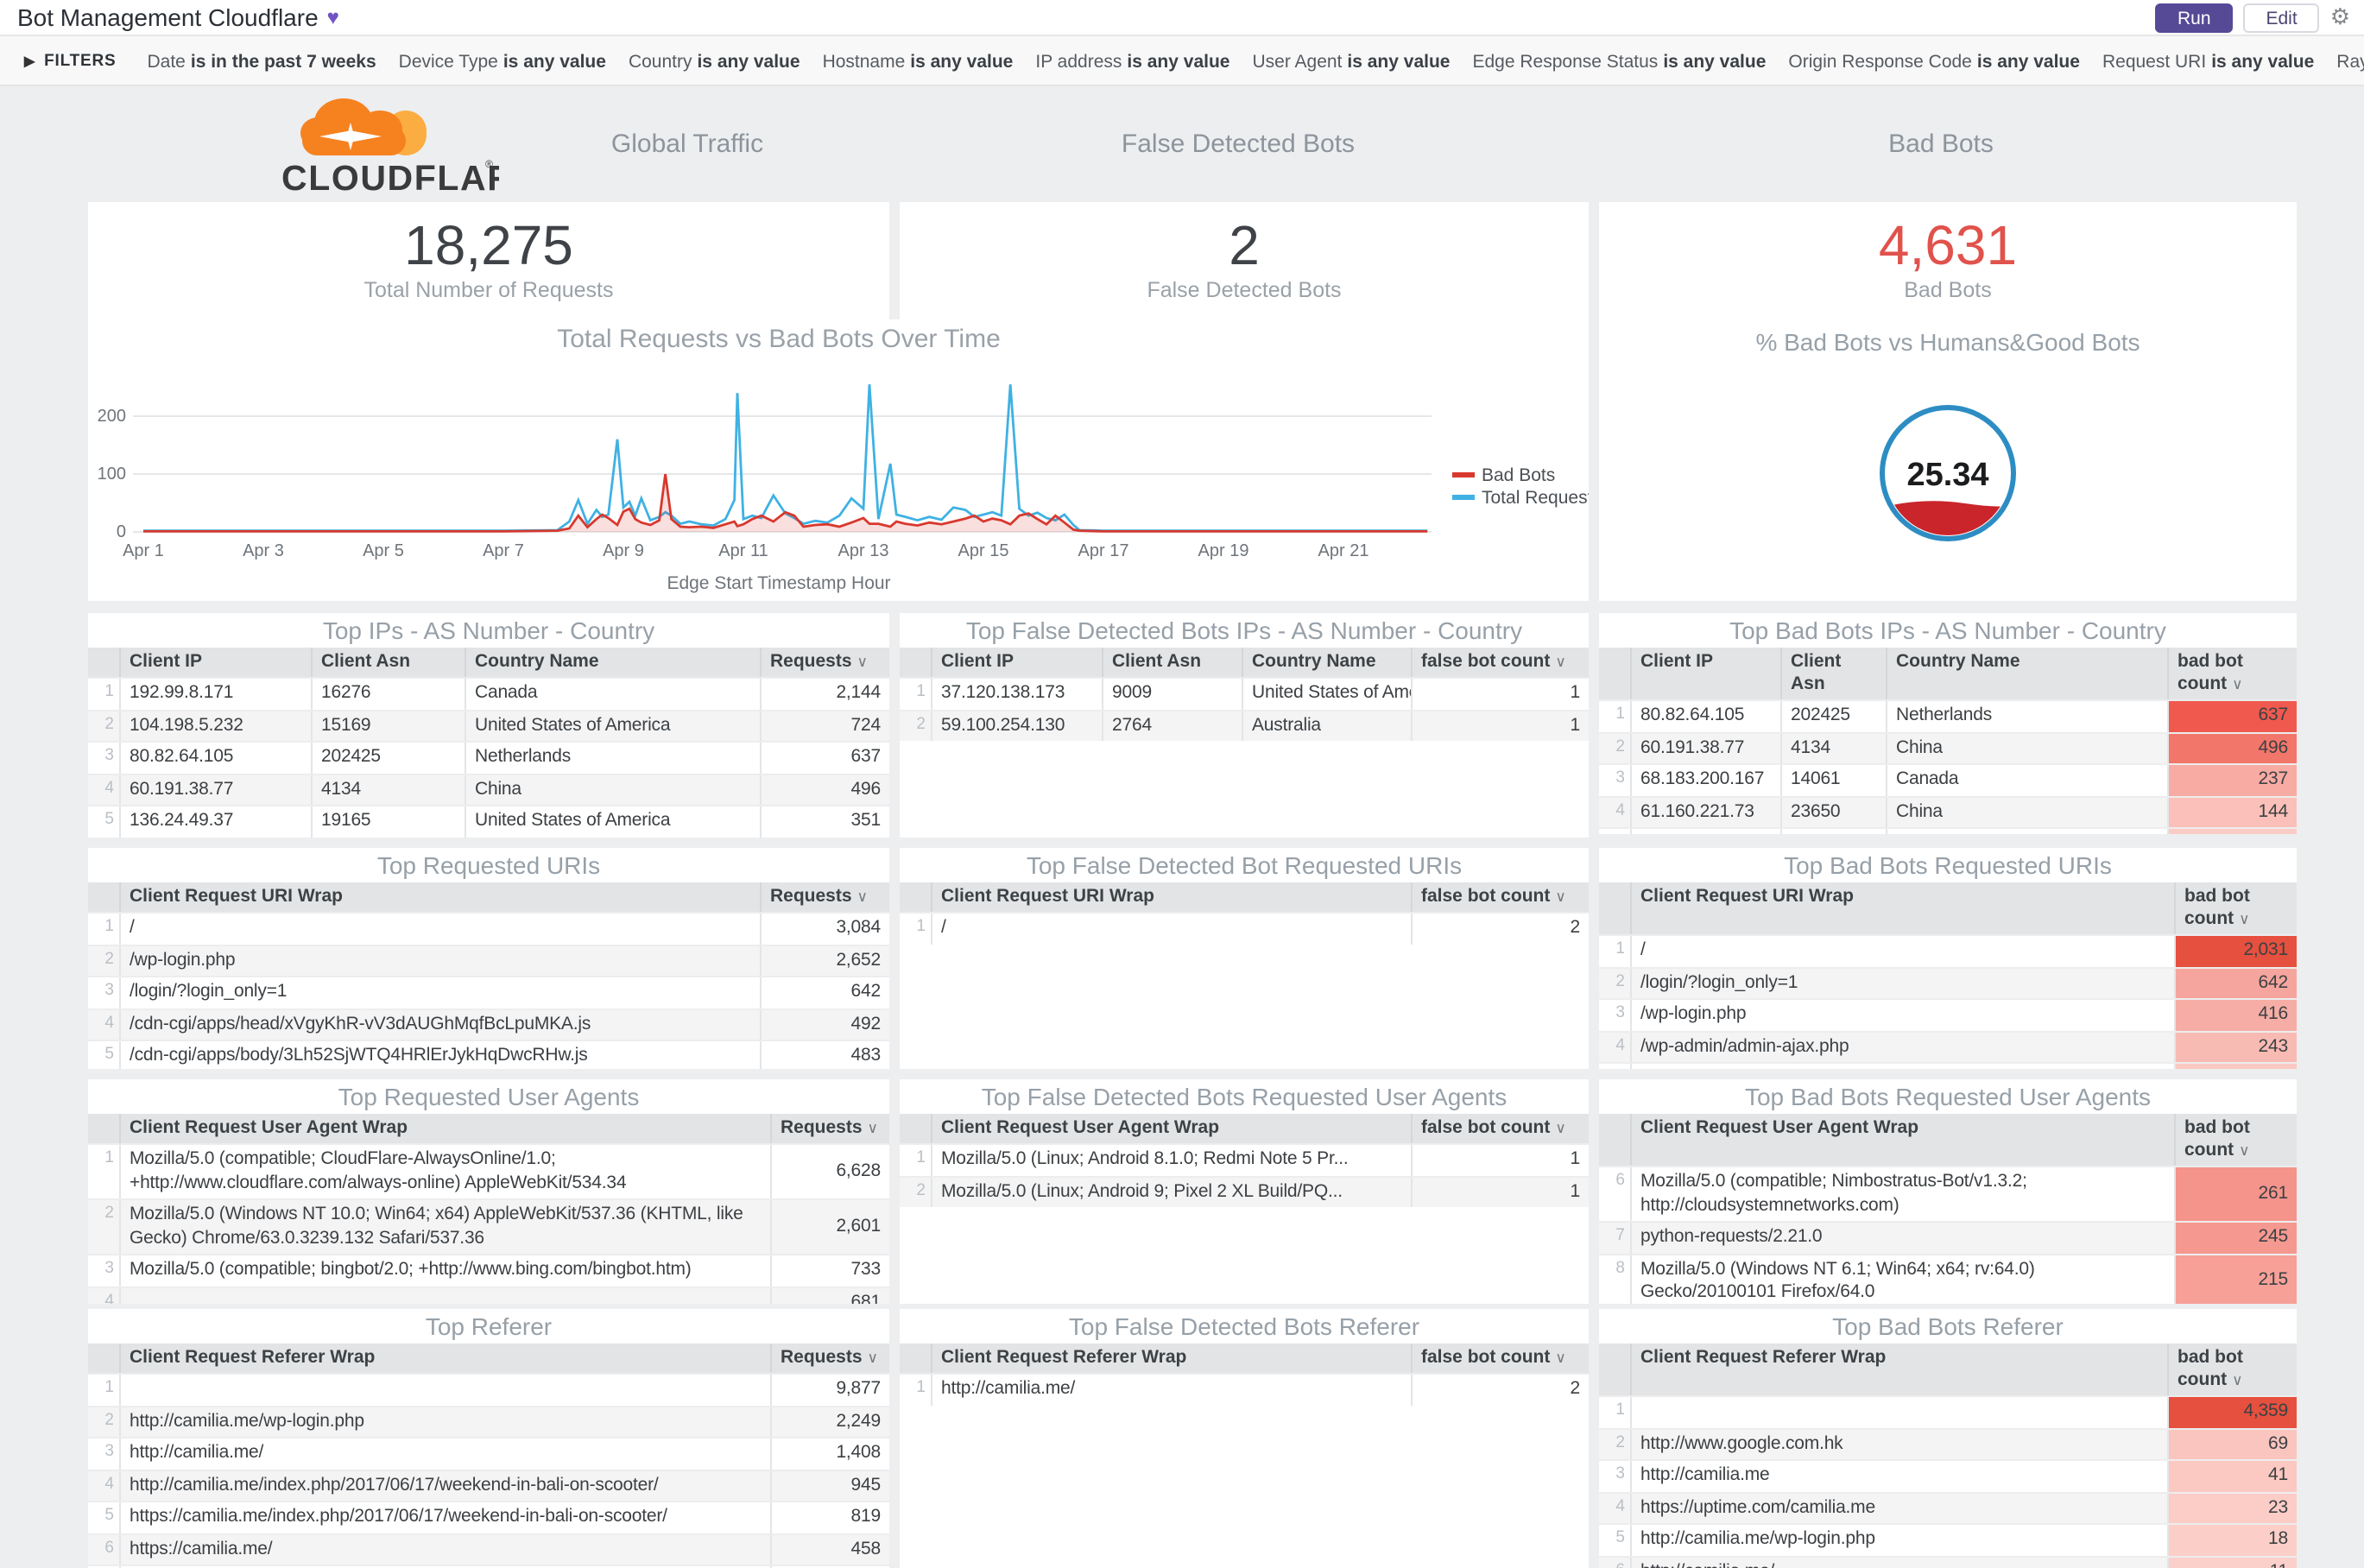  I want to click on cell: 3,084, so click(824, 929).